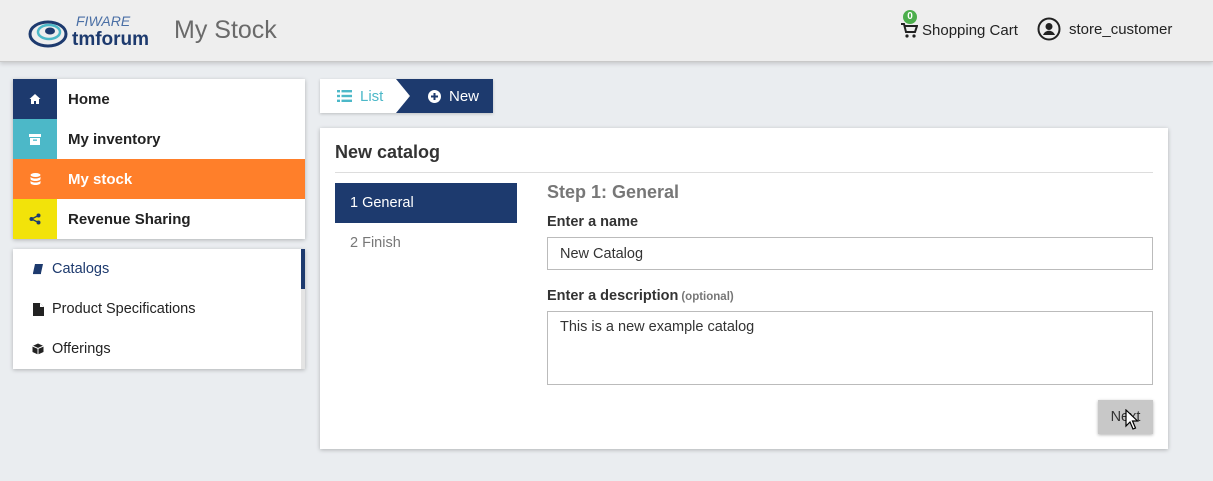 This screenshot has height=481, width=1213. What do you see at coordinates (159, 269) in the screenshot?
I see `sub-item-catalogs: Catalogs` at bounding box center [159, 269].